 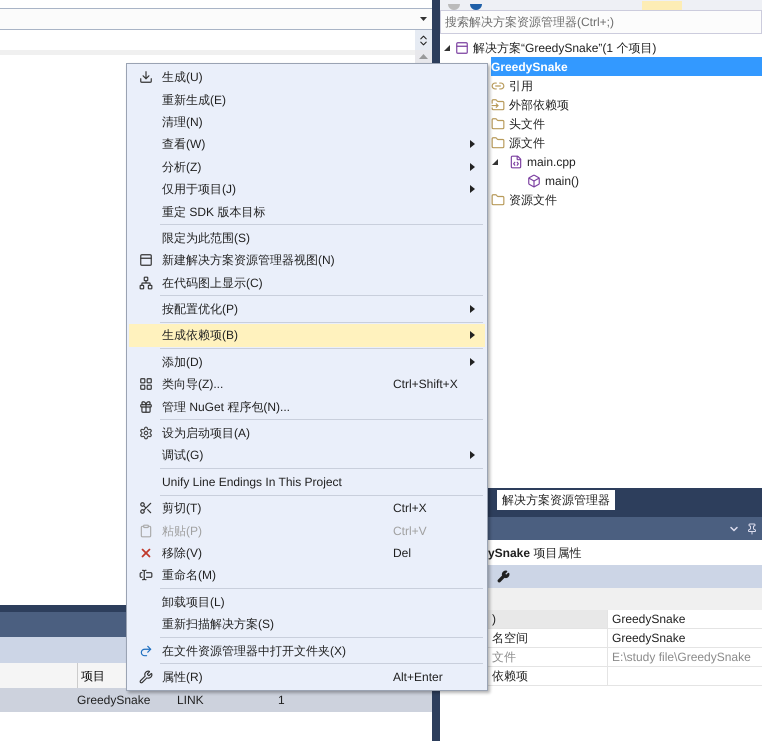 I want to click on pin-icon, so click(x=752, y=528).